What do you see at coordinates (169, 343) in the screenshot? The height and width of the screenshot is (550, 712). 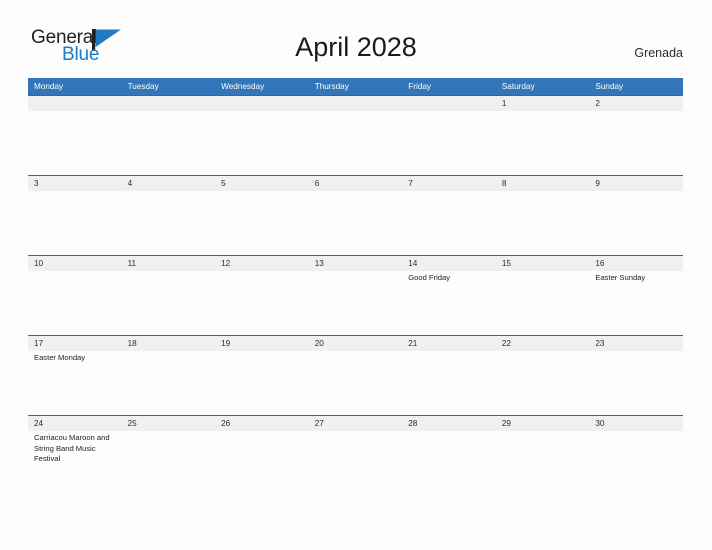 I see `day-number-18: 18` at bounding box center [169, 343].